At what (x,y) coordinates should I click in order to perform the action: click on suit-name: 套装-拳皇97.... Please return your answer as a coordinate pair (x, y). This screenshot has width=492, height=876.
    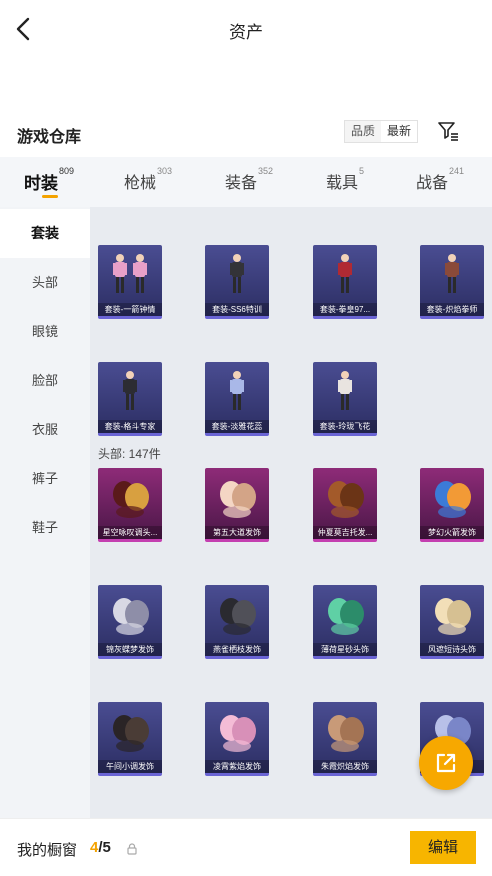
    Looking at the image, I should click on (345, 309).